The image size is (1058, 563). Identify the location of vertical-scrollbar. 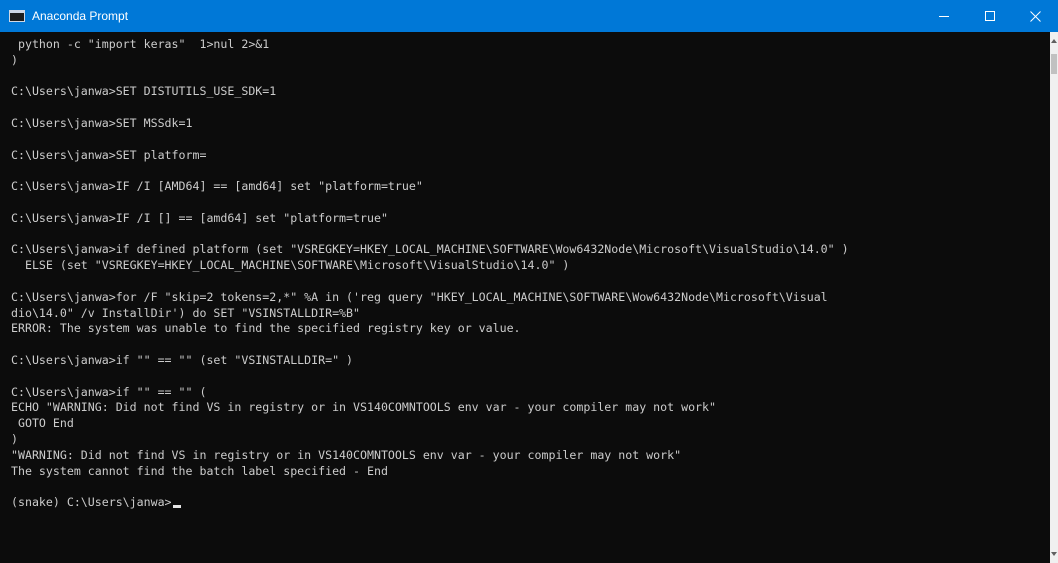
(1054, 297).